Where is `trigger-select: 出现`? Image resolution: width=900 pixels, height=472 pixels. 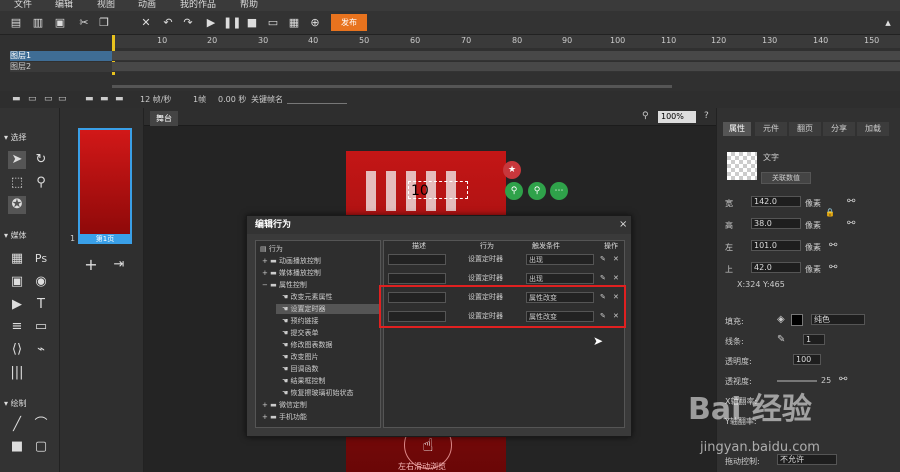 trigger-select: 出现 is located at coordinates (560, 278).